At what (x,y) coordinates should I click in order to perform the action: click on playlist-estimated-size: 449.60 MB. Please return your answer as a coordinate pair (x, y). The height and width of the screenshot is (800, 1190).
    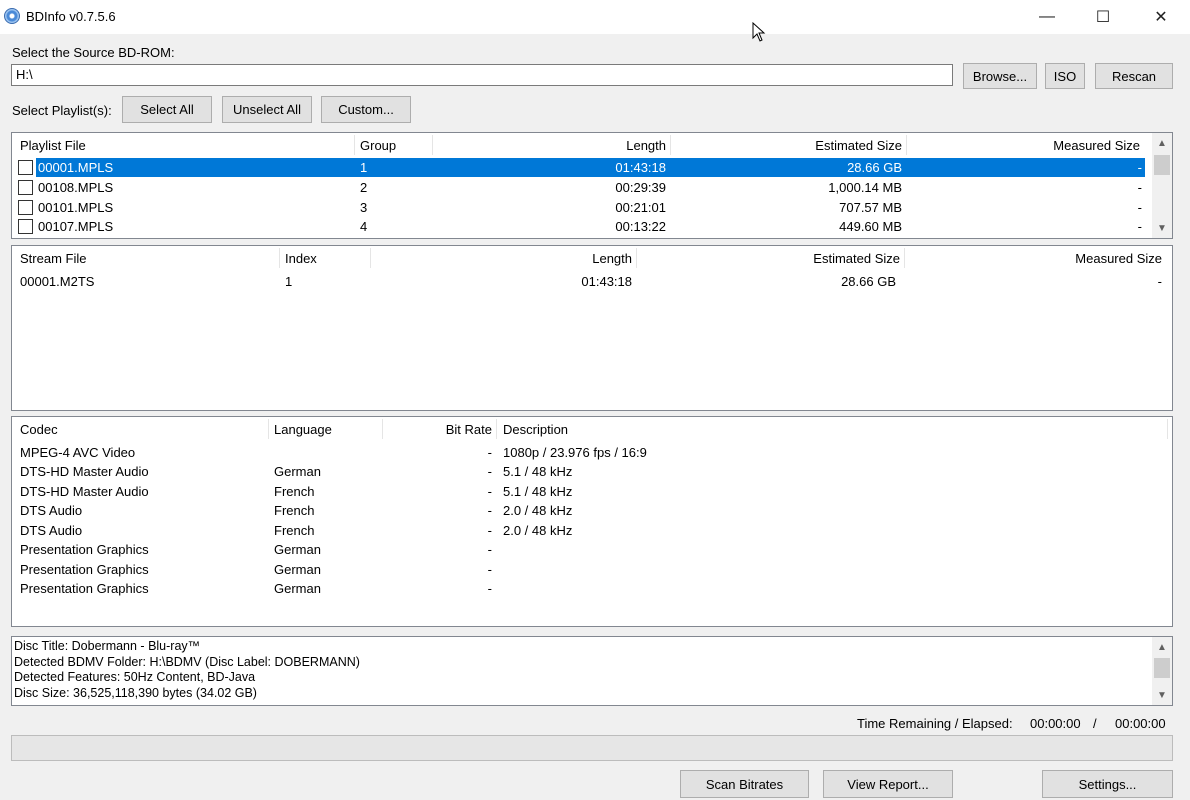
    Looking at the image, I should click on (870, 226).